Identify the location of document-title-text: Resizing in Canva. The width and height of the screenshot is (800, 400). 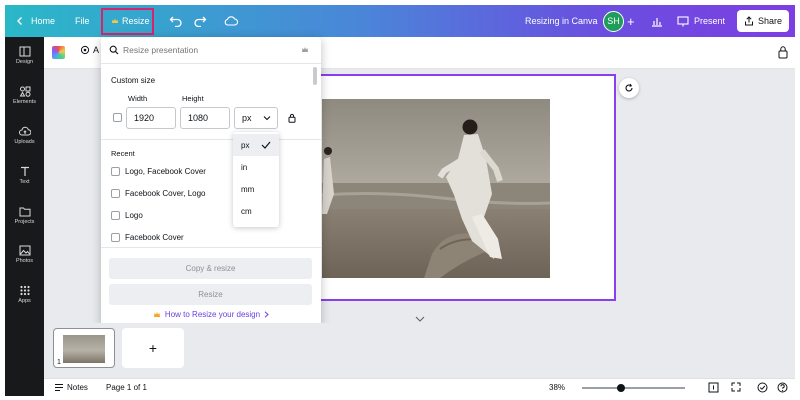
(561, 21).